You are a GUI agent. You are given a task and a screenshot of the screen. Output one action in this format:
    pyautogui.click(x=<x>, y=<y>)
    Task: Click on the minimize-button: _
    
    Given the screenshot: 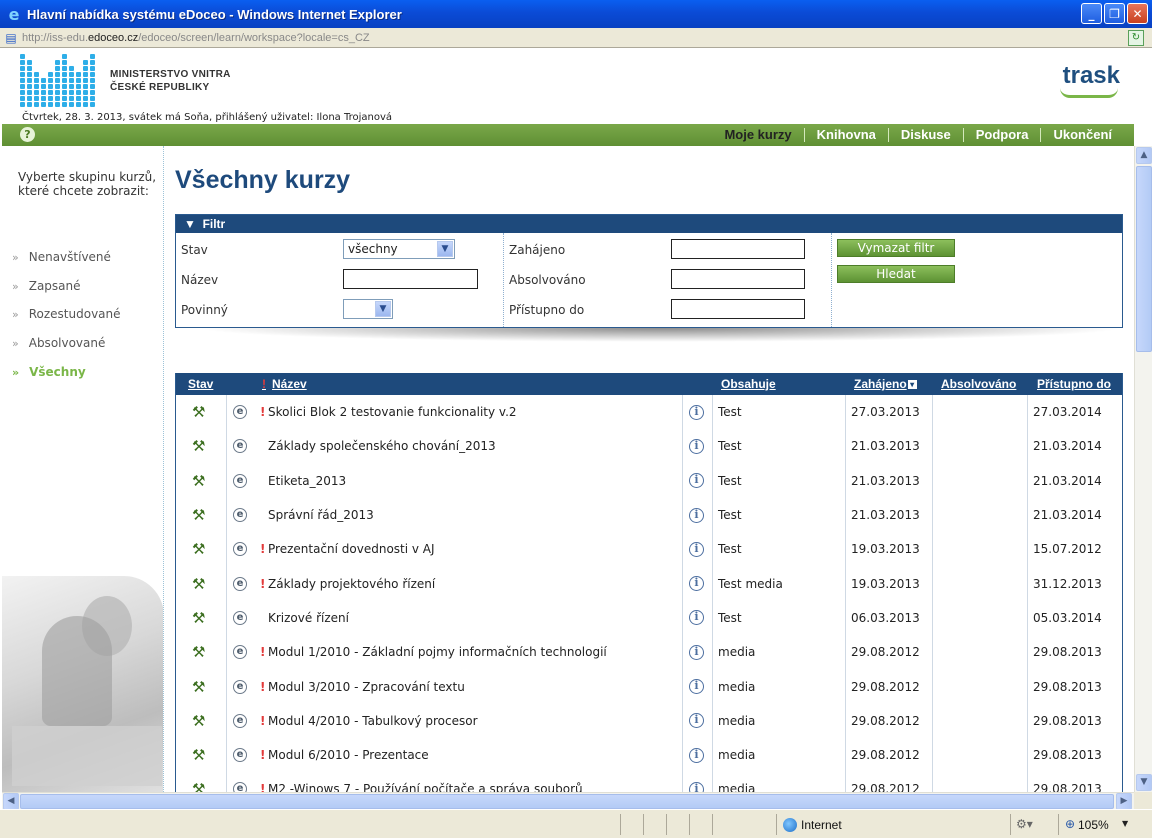 What is the action you would take?
    pyautogui.click(x=1091, y=13)
    